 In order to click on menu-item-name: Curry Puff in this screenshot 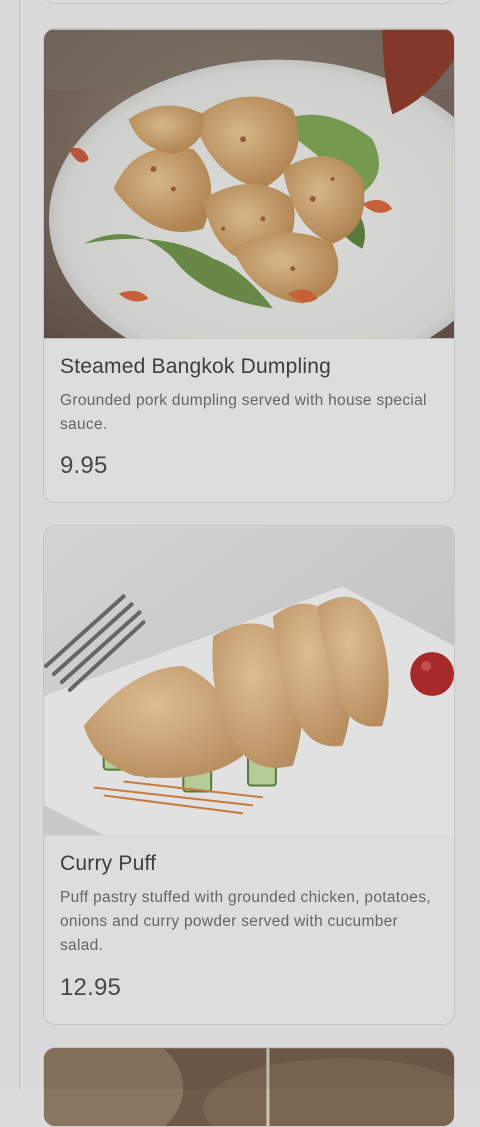, I will do `click(108, 863)`.